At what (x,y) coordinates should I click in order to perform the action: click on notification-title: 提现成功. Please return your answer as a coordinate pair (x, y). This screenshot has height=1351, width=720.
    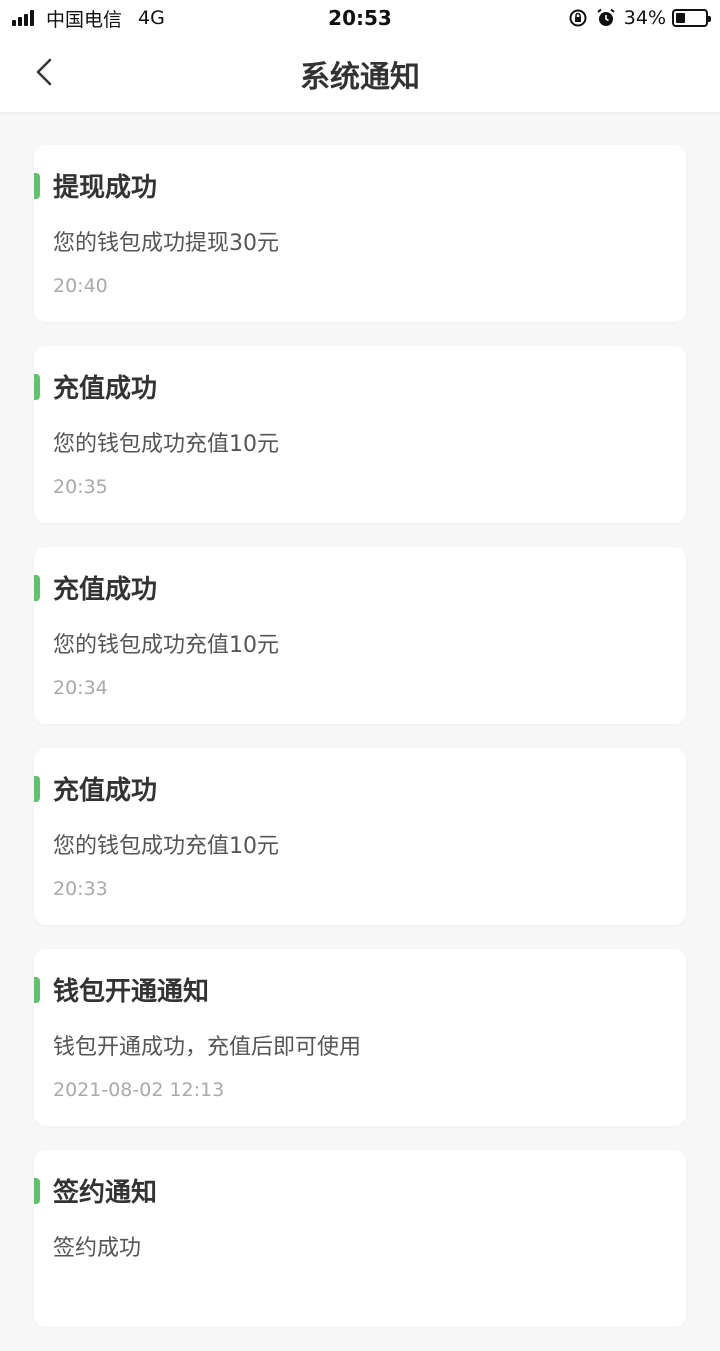
    Looking at the image, I should click on (105, 188).